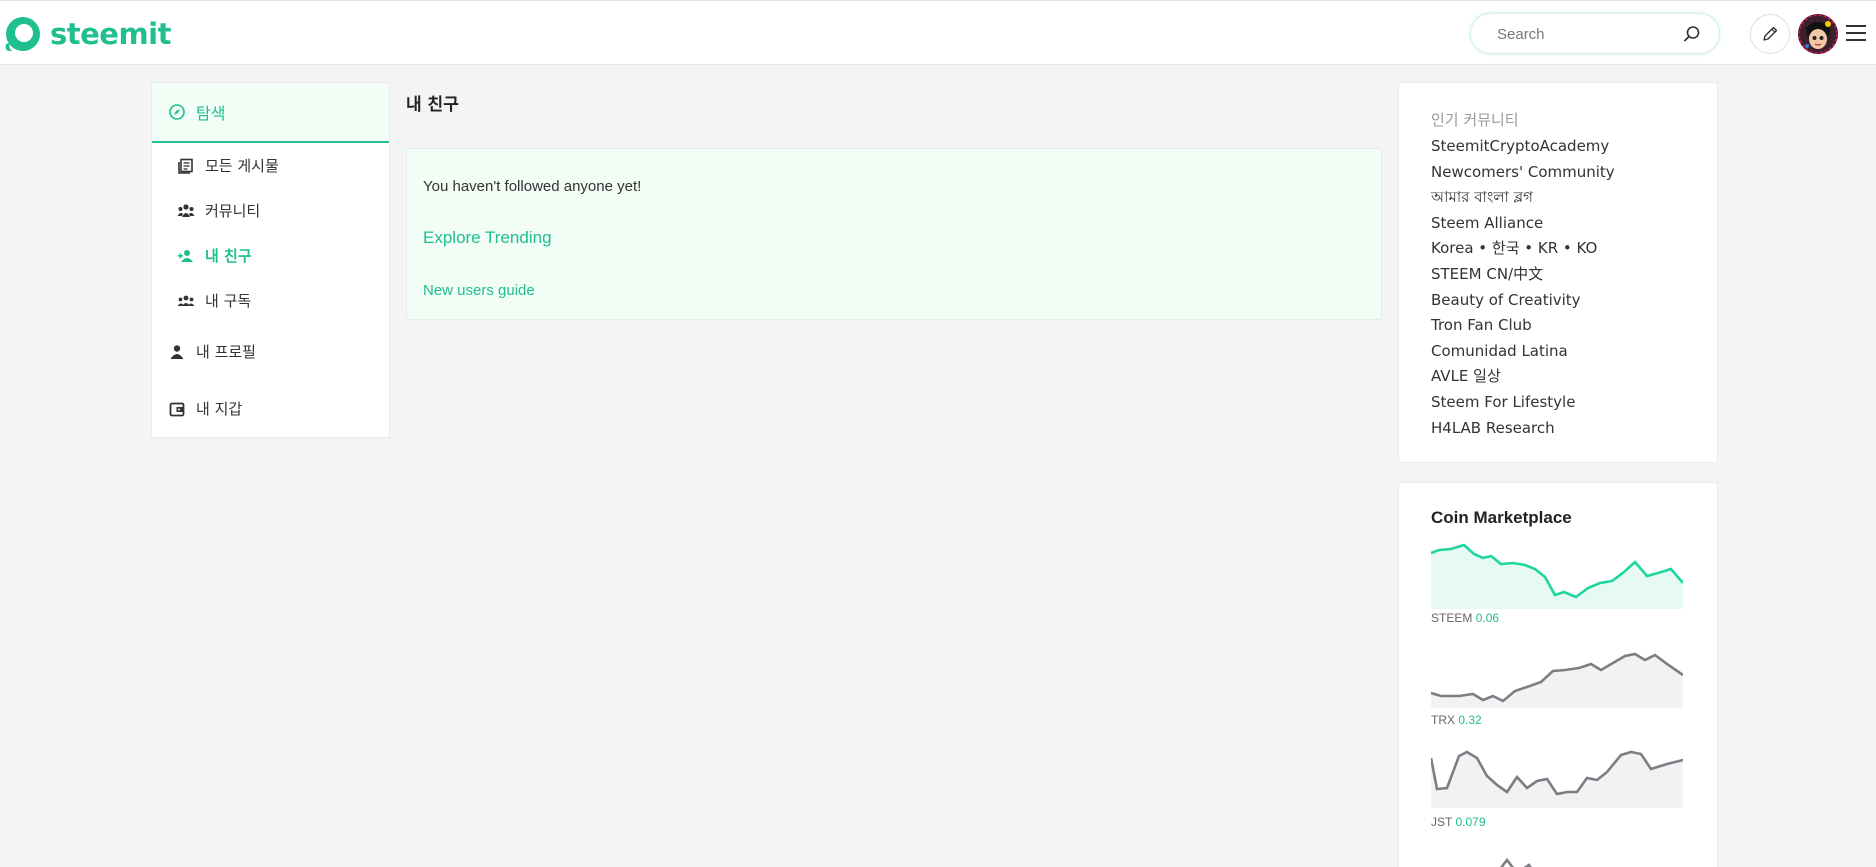 Image resolution: width=1876 pixels, height=867 pixels. I want to click on list-item: STEEM CN/中文, so click(1523, 276).